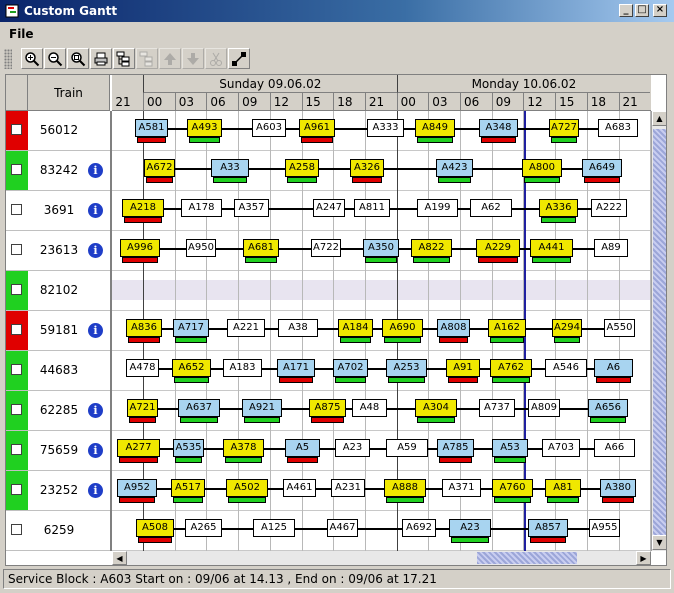 The height and width of the screenshot is (593, 674). I want to click on service-block: A304, so click(436, 408).